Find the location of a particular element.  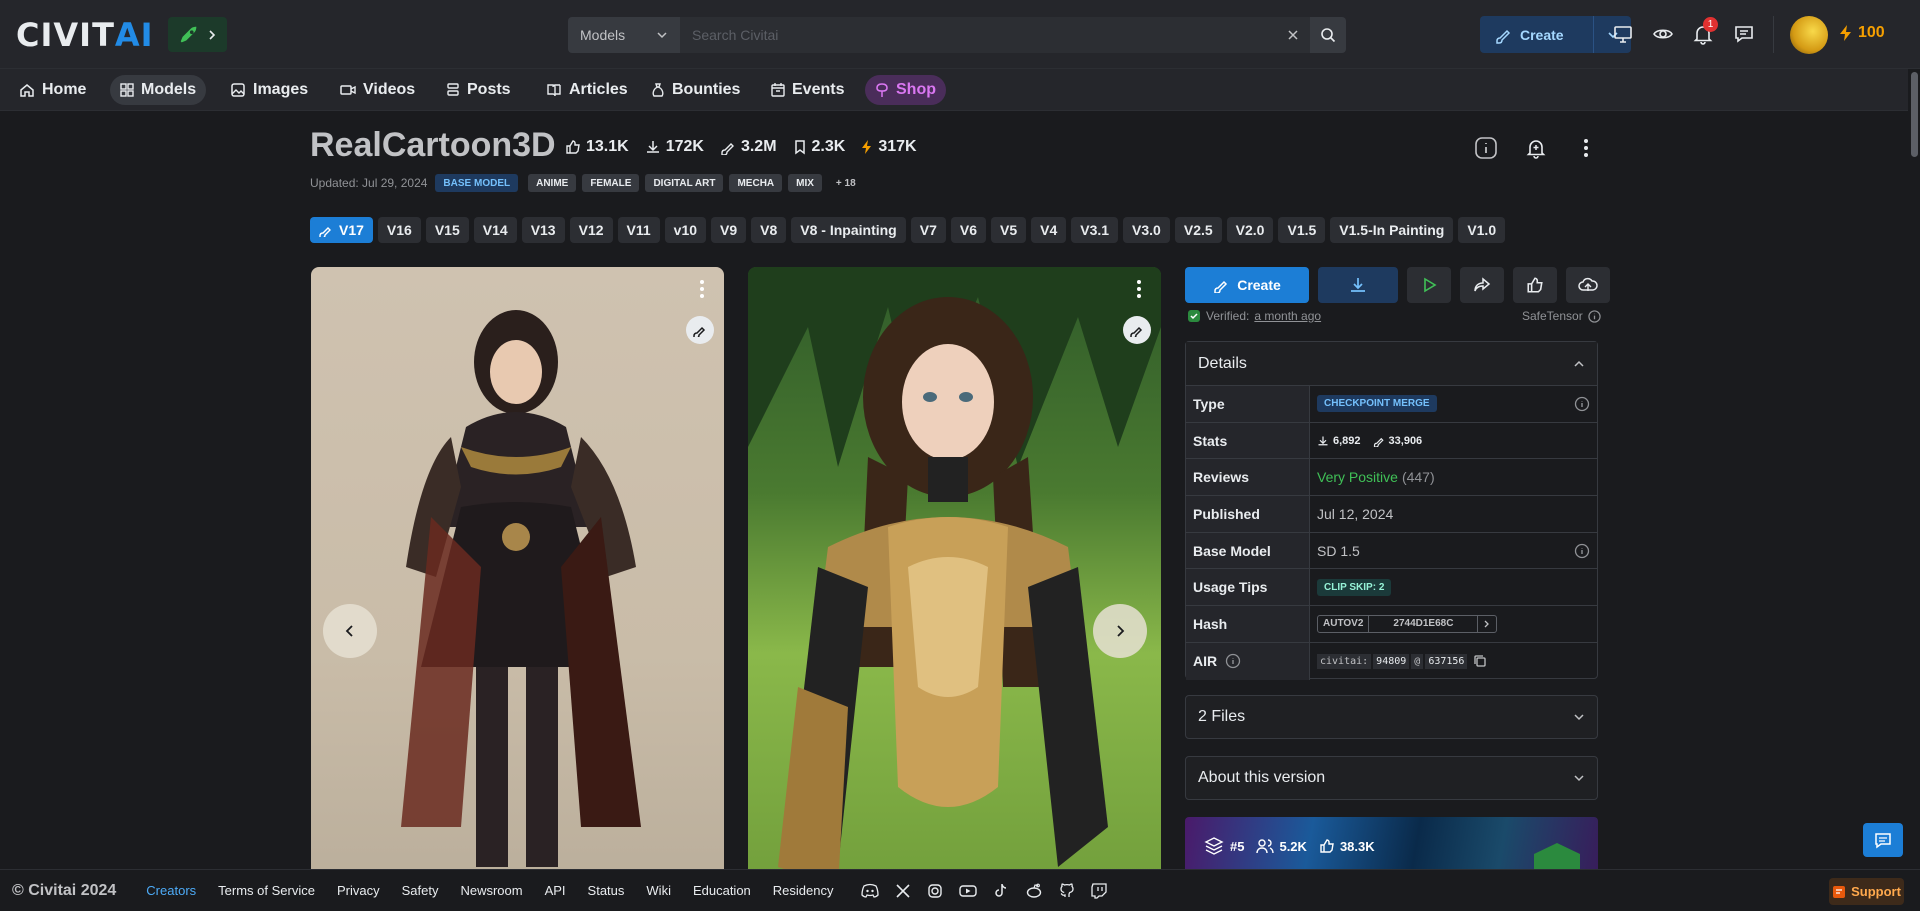

reddit-icon is located at coordinates (1034, 891).